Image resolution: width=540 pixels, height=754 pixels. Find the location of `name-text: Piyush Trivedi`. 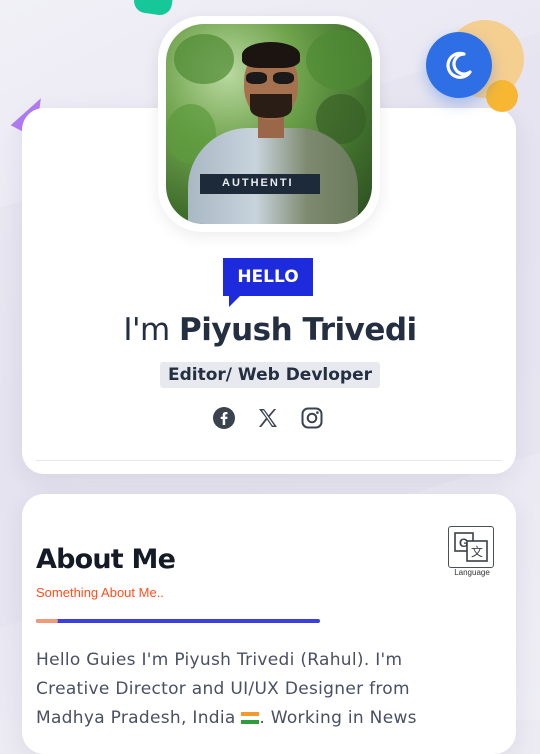

name-text: Piyush Trivedi is located at coordinates (298, 330).